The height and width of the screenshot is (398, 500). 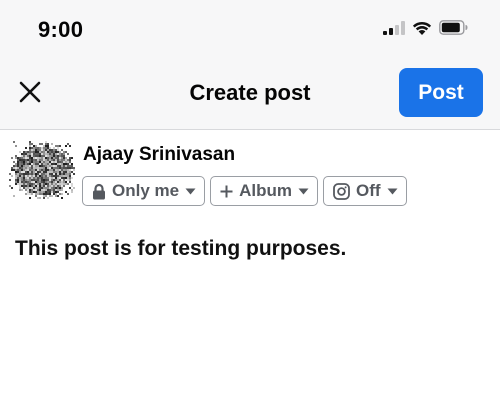 I want to click on album-selector: Album, so click(x=264, y=191).